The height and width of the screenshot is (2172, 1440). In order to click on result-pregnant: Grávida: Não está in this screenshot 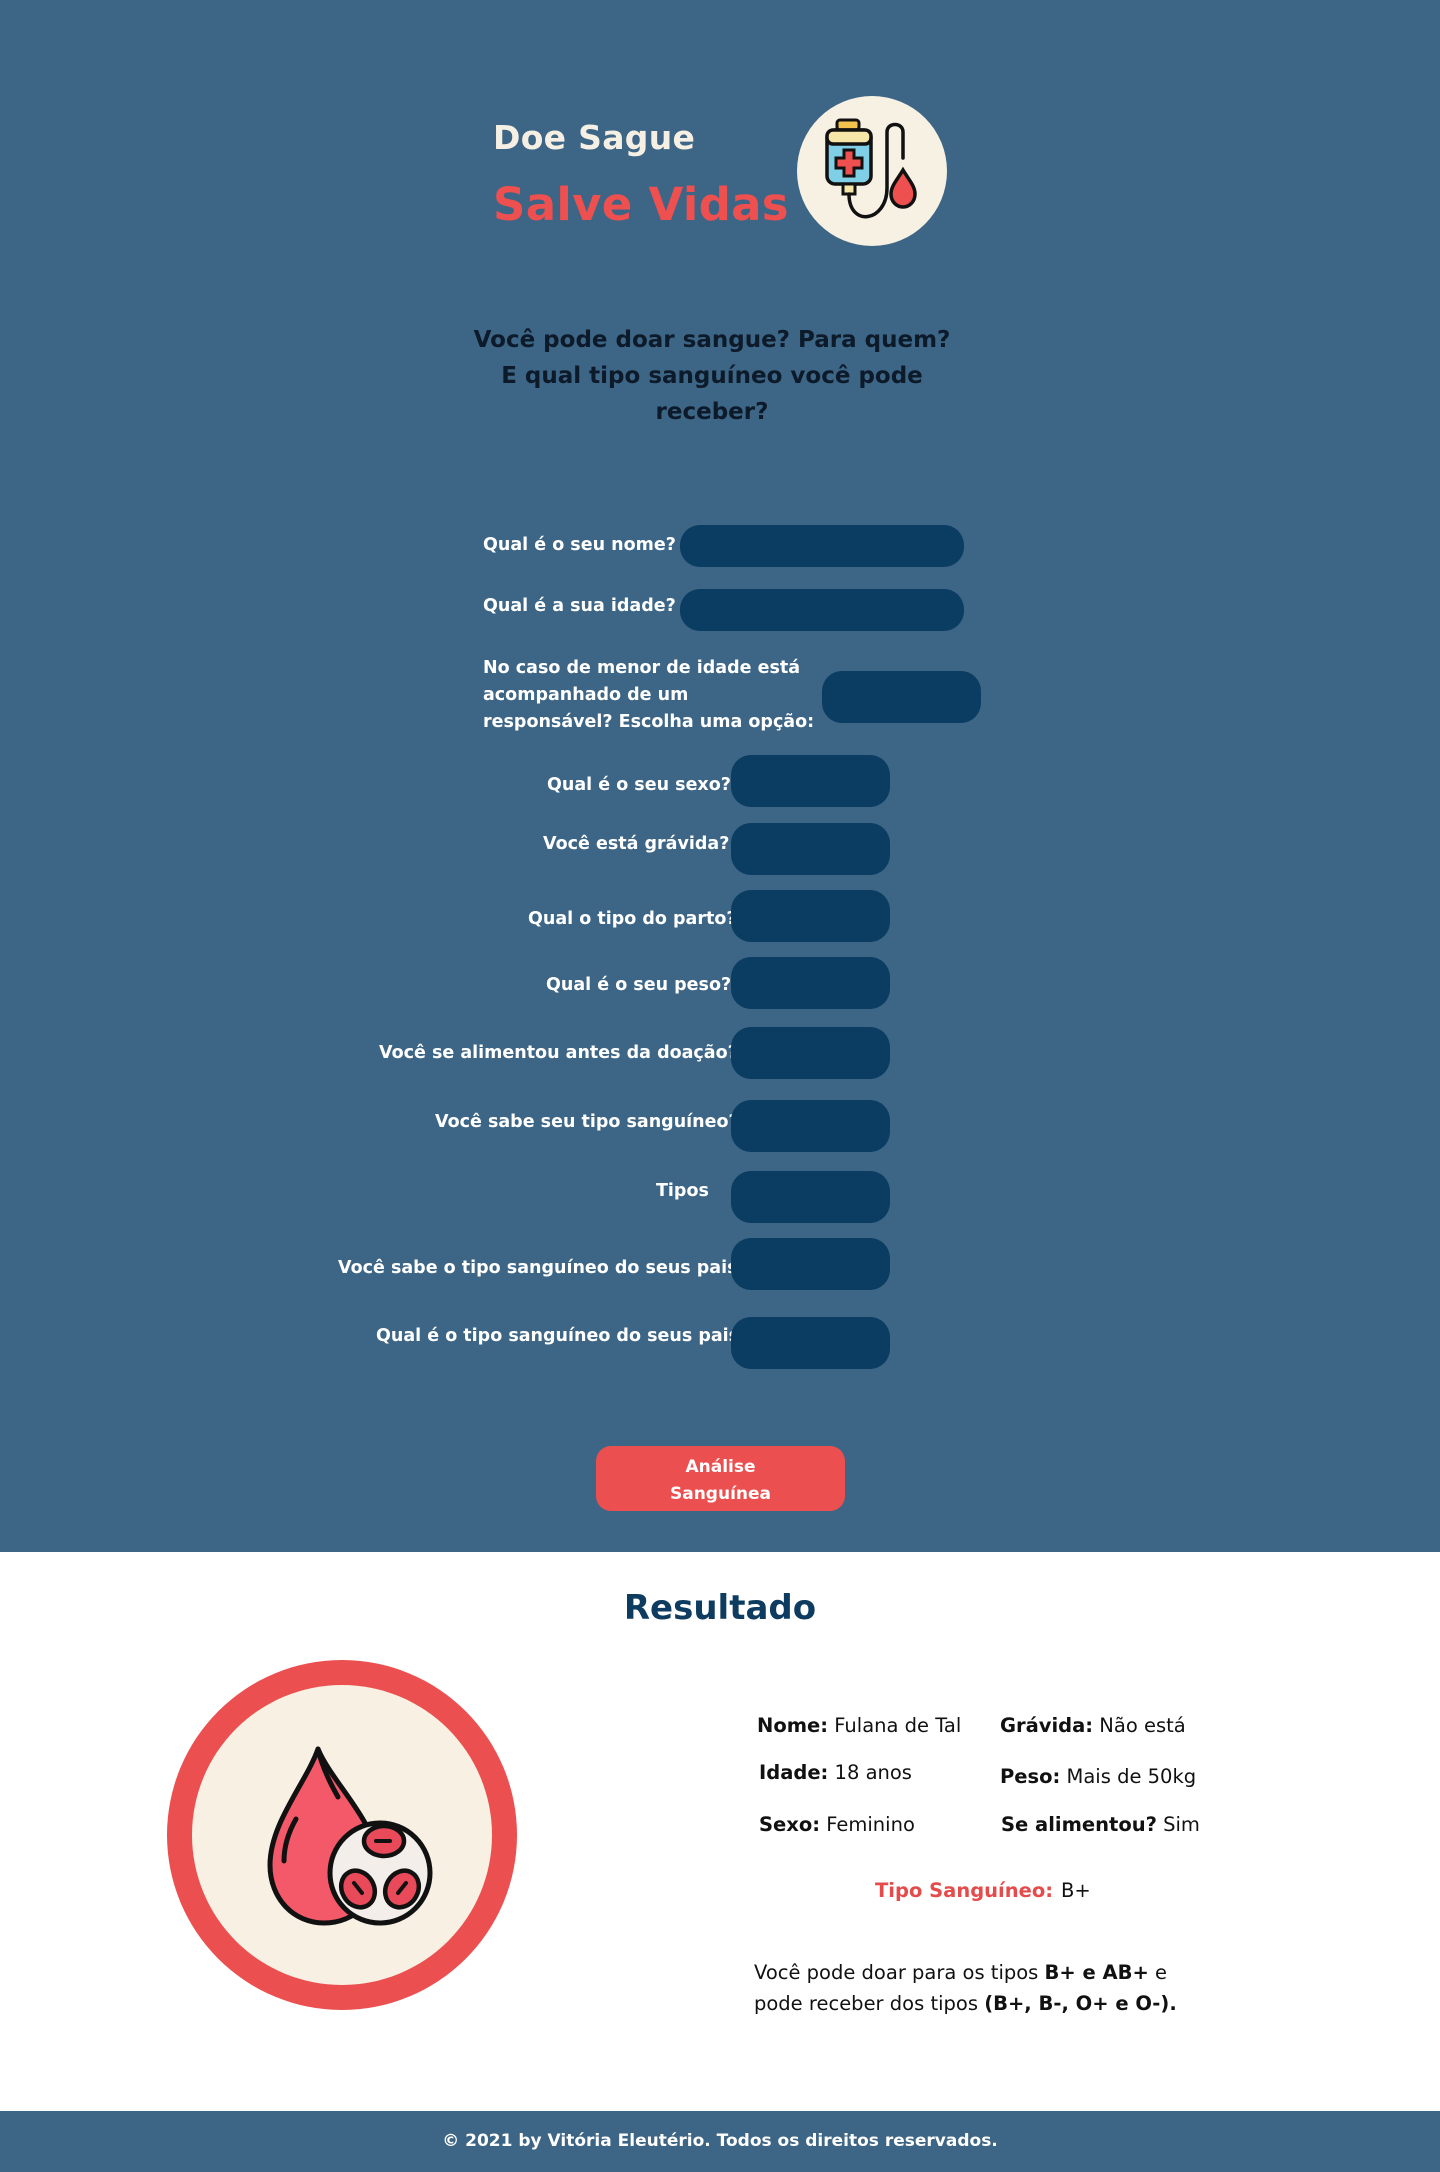, I will do `click(1093, 1725)`.